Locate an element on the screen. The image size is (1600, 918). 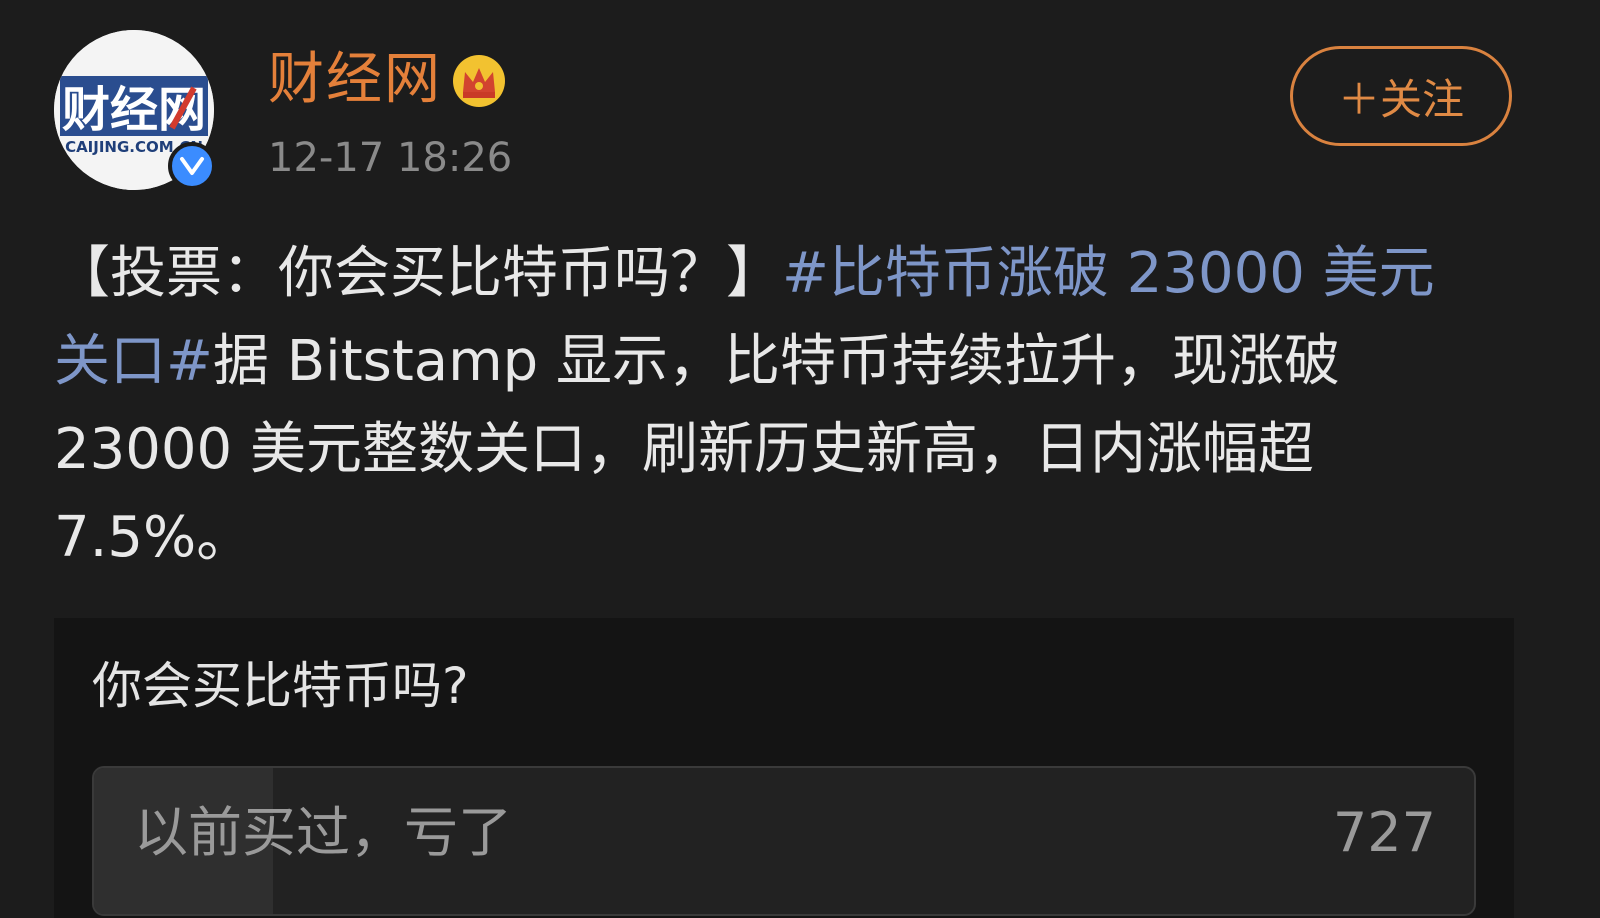
author-name: 财经网 is located at coordinates (355, 80).